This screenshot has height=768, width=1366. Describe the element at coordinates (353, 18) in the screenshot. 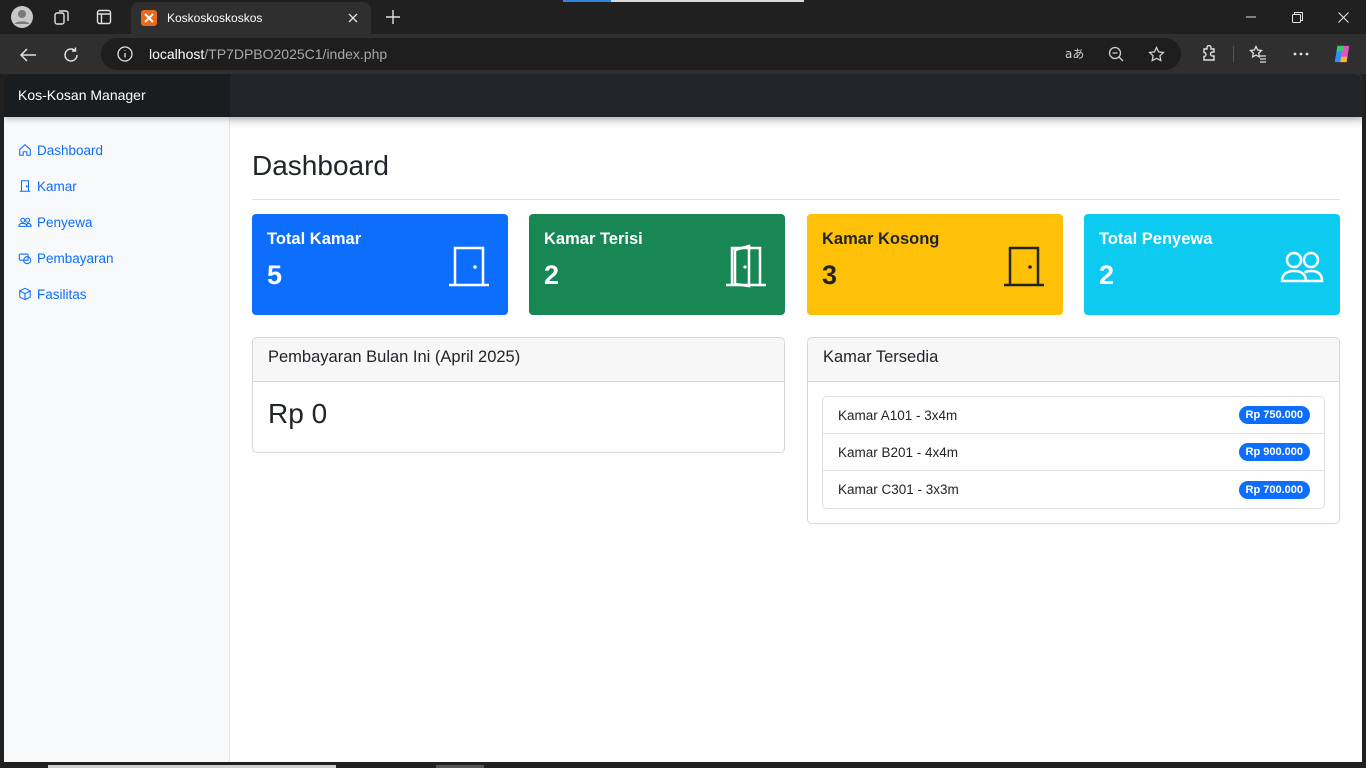

I see `close-tab-icon` at that location.